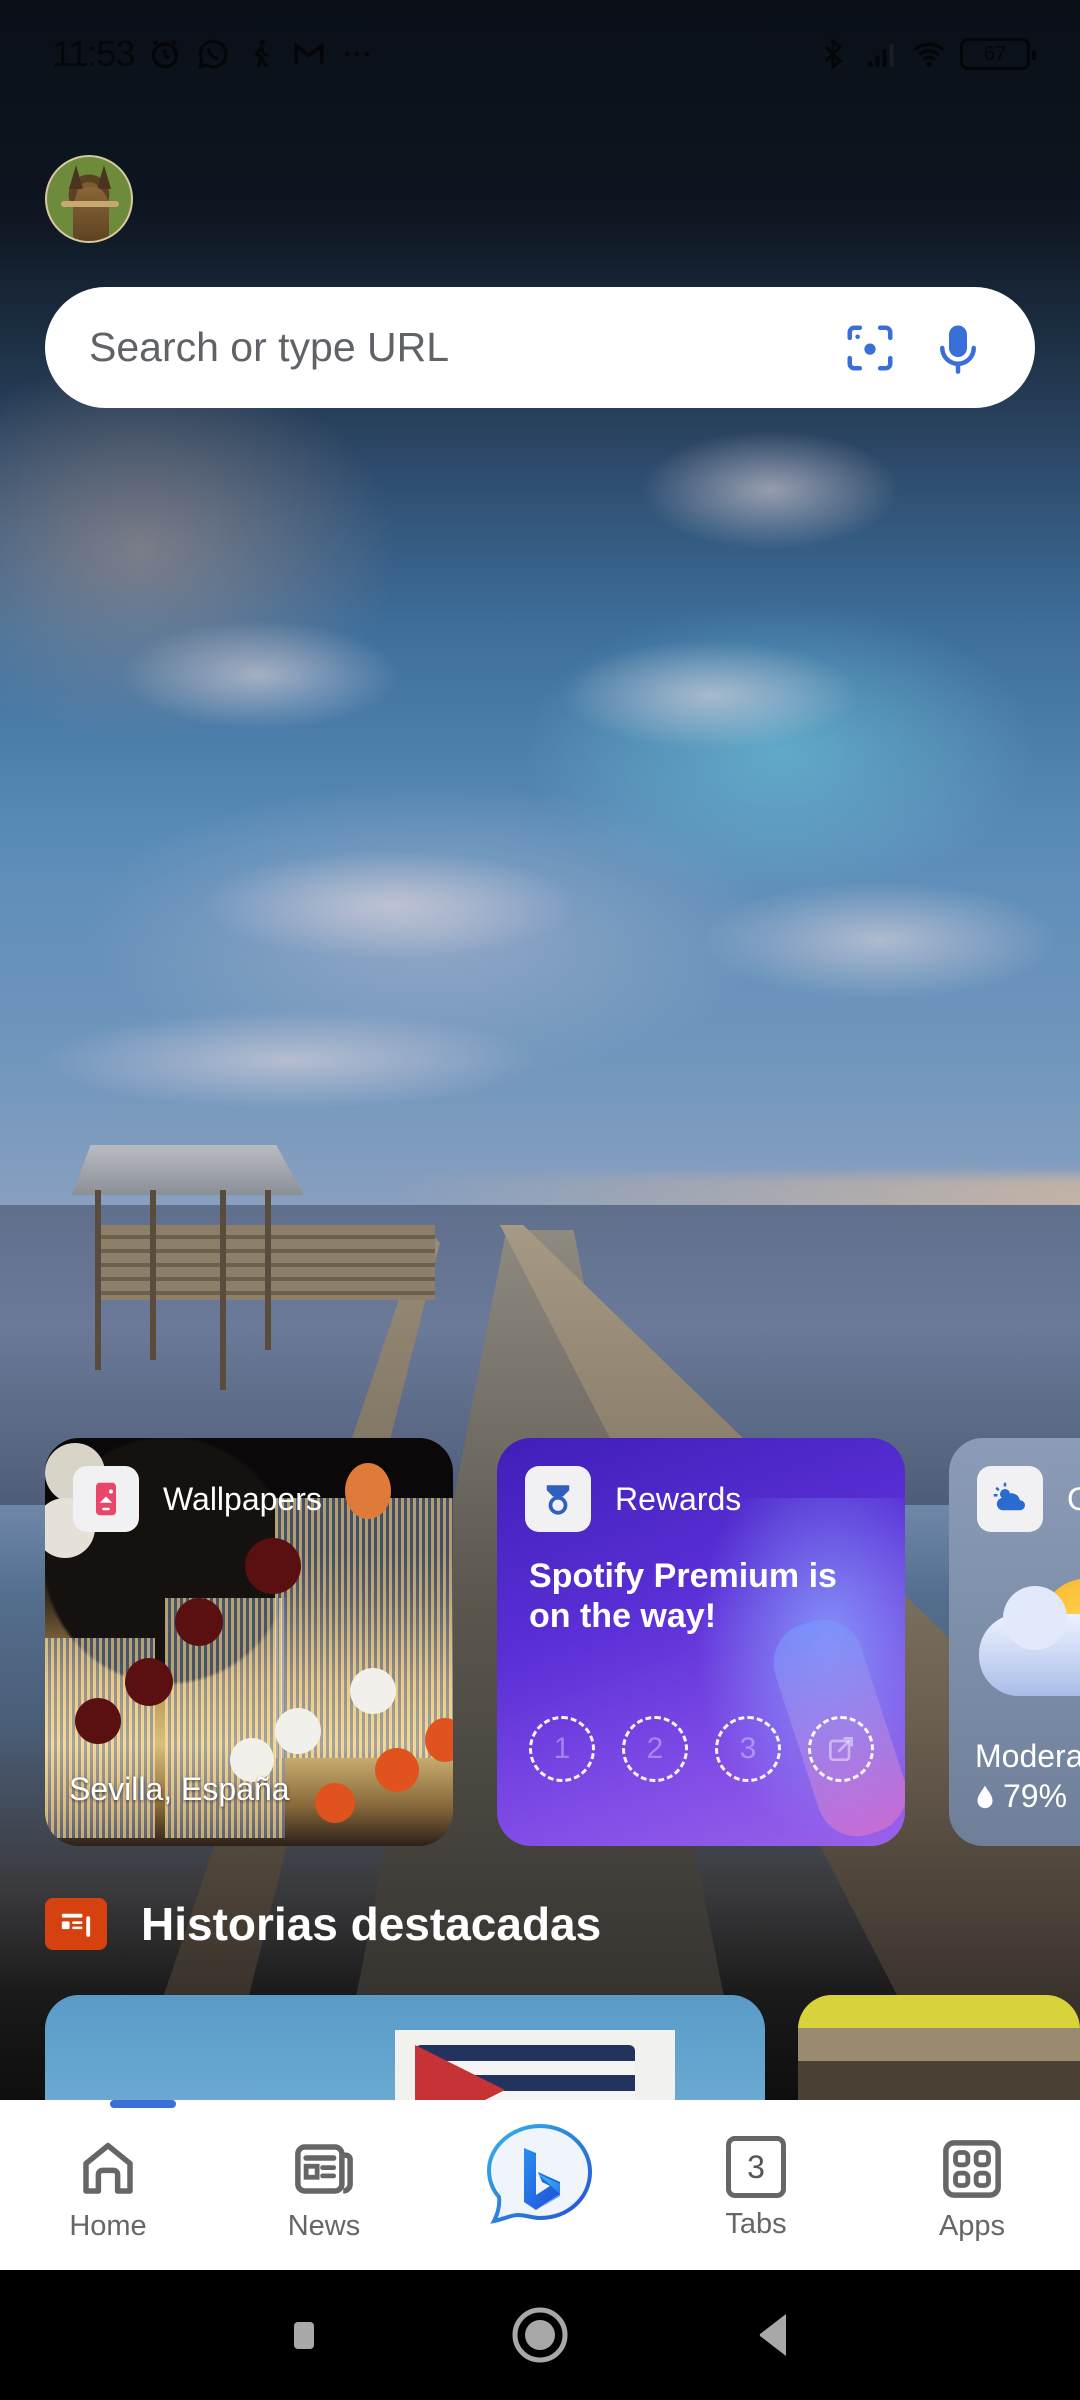 The image size is (1080, 2400). What do you see at coordinates (179, 1789) in the screenshot?
I see `wallpaper-location: Sevilla, España` at bounding box center [179, 1789].